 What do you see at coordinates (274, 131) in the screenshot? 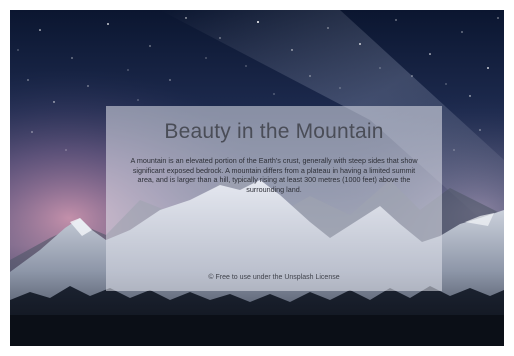
I see `page-title: Beauty in the Mountain` at bounding box center [274, 131].